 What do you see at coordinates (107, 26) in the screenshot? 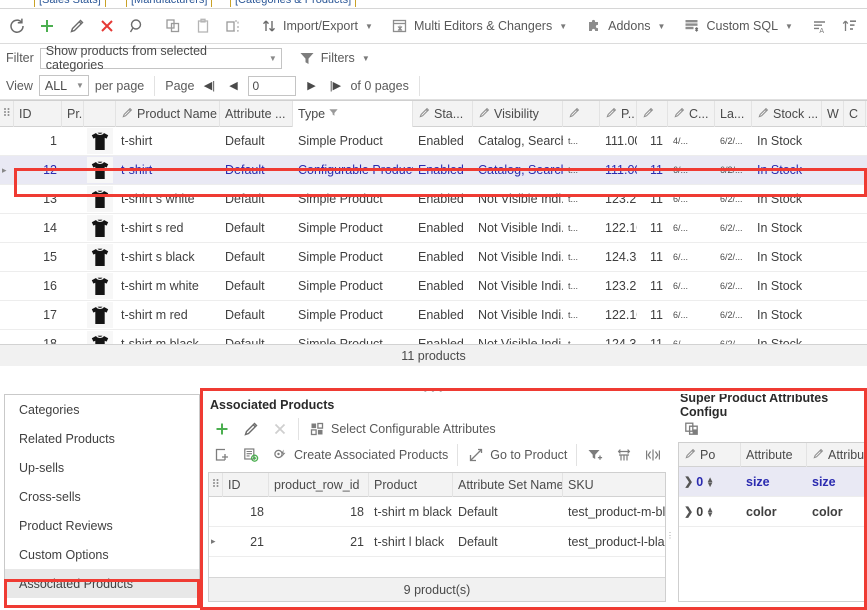
I see `delete-button` at bounding box center [107, 26].